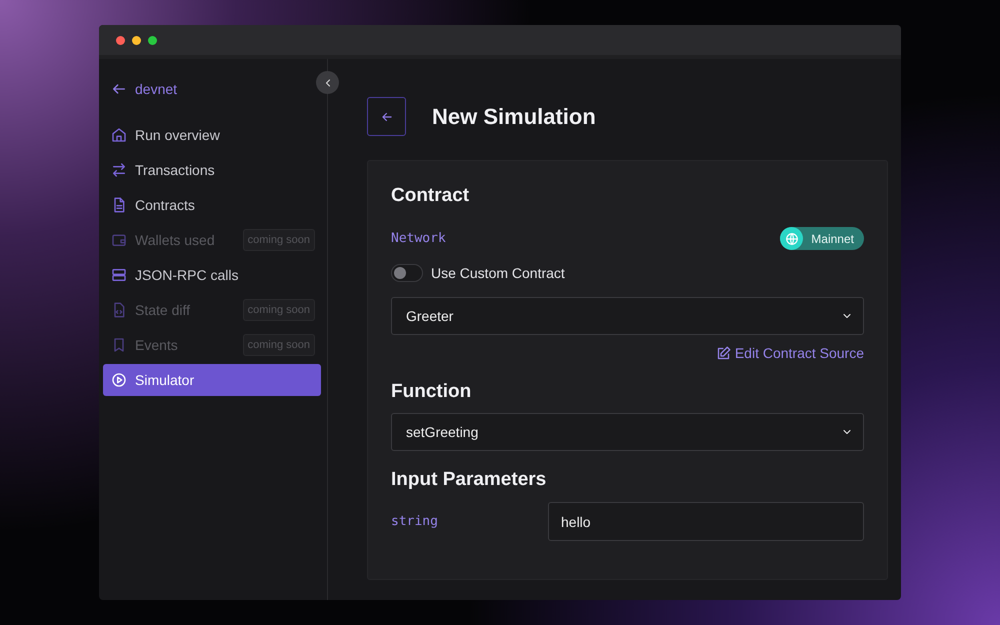 This screenshot has width=1000, height=625. I want to click on sidebar-item: JSON-RPC calls, so click(212, 275).